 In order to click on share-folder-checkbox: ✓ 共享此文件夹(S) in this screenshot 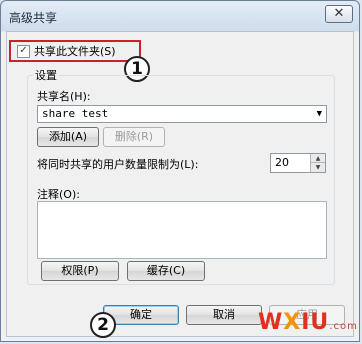, I will do `click(75, 51)`.